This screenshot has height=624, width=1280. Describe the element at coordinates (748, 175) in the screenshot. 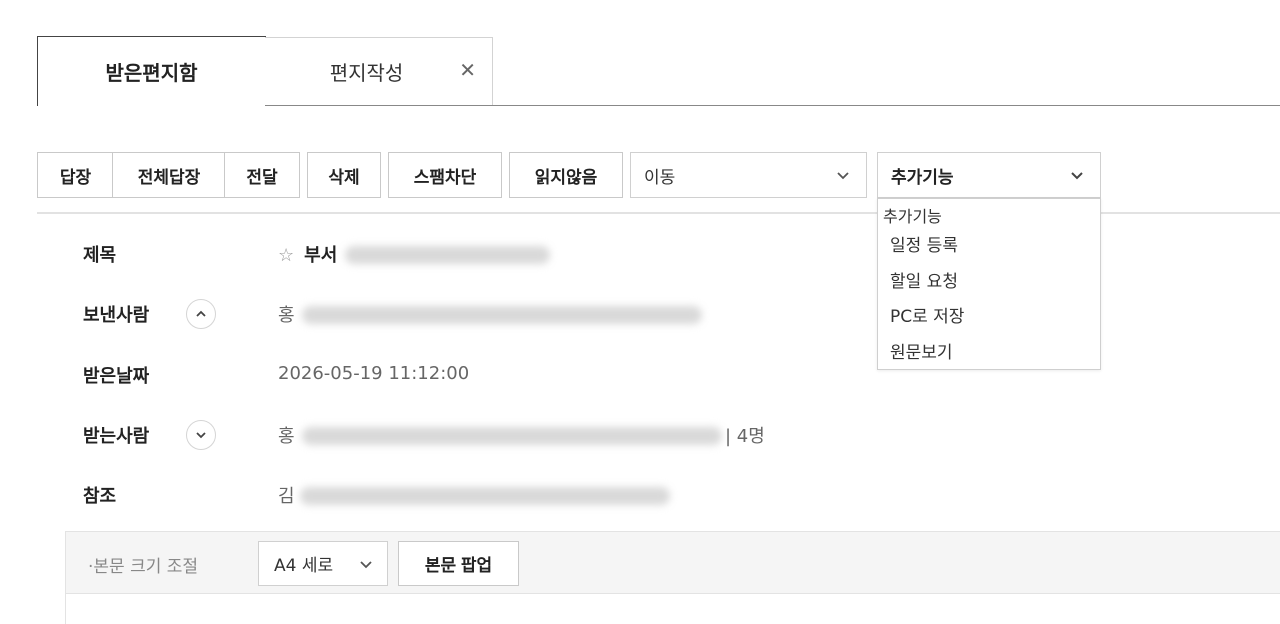

I see `move-folder-select: 이동` at that location.